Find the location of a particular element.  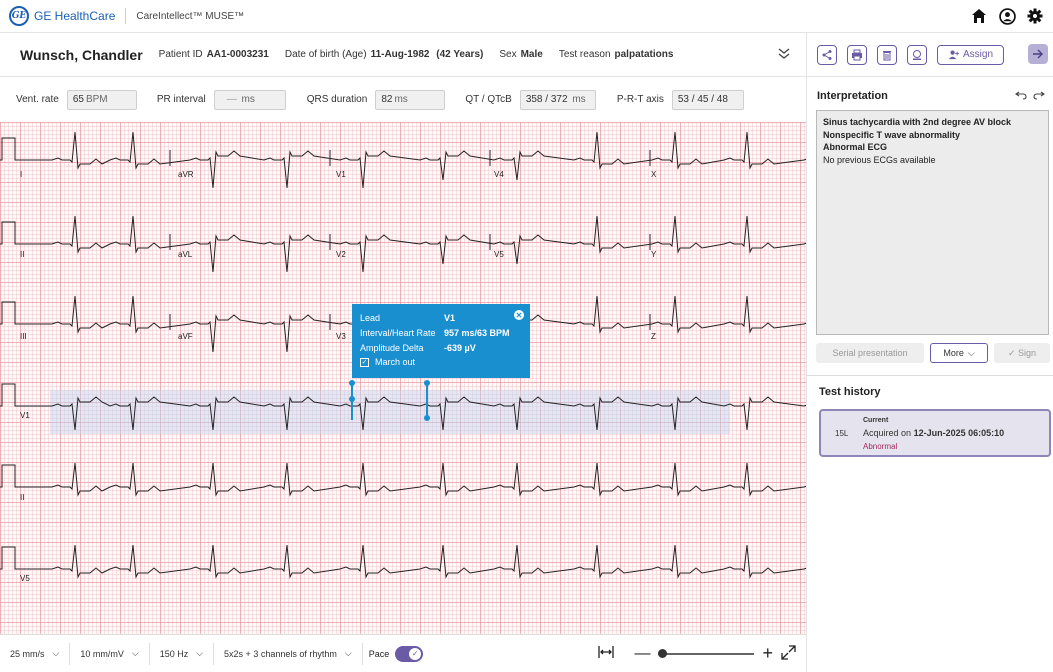

pace-toggle: ✓ is located at coordinates (409, 653).